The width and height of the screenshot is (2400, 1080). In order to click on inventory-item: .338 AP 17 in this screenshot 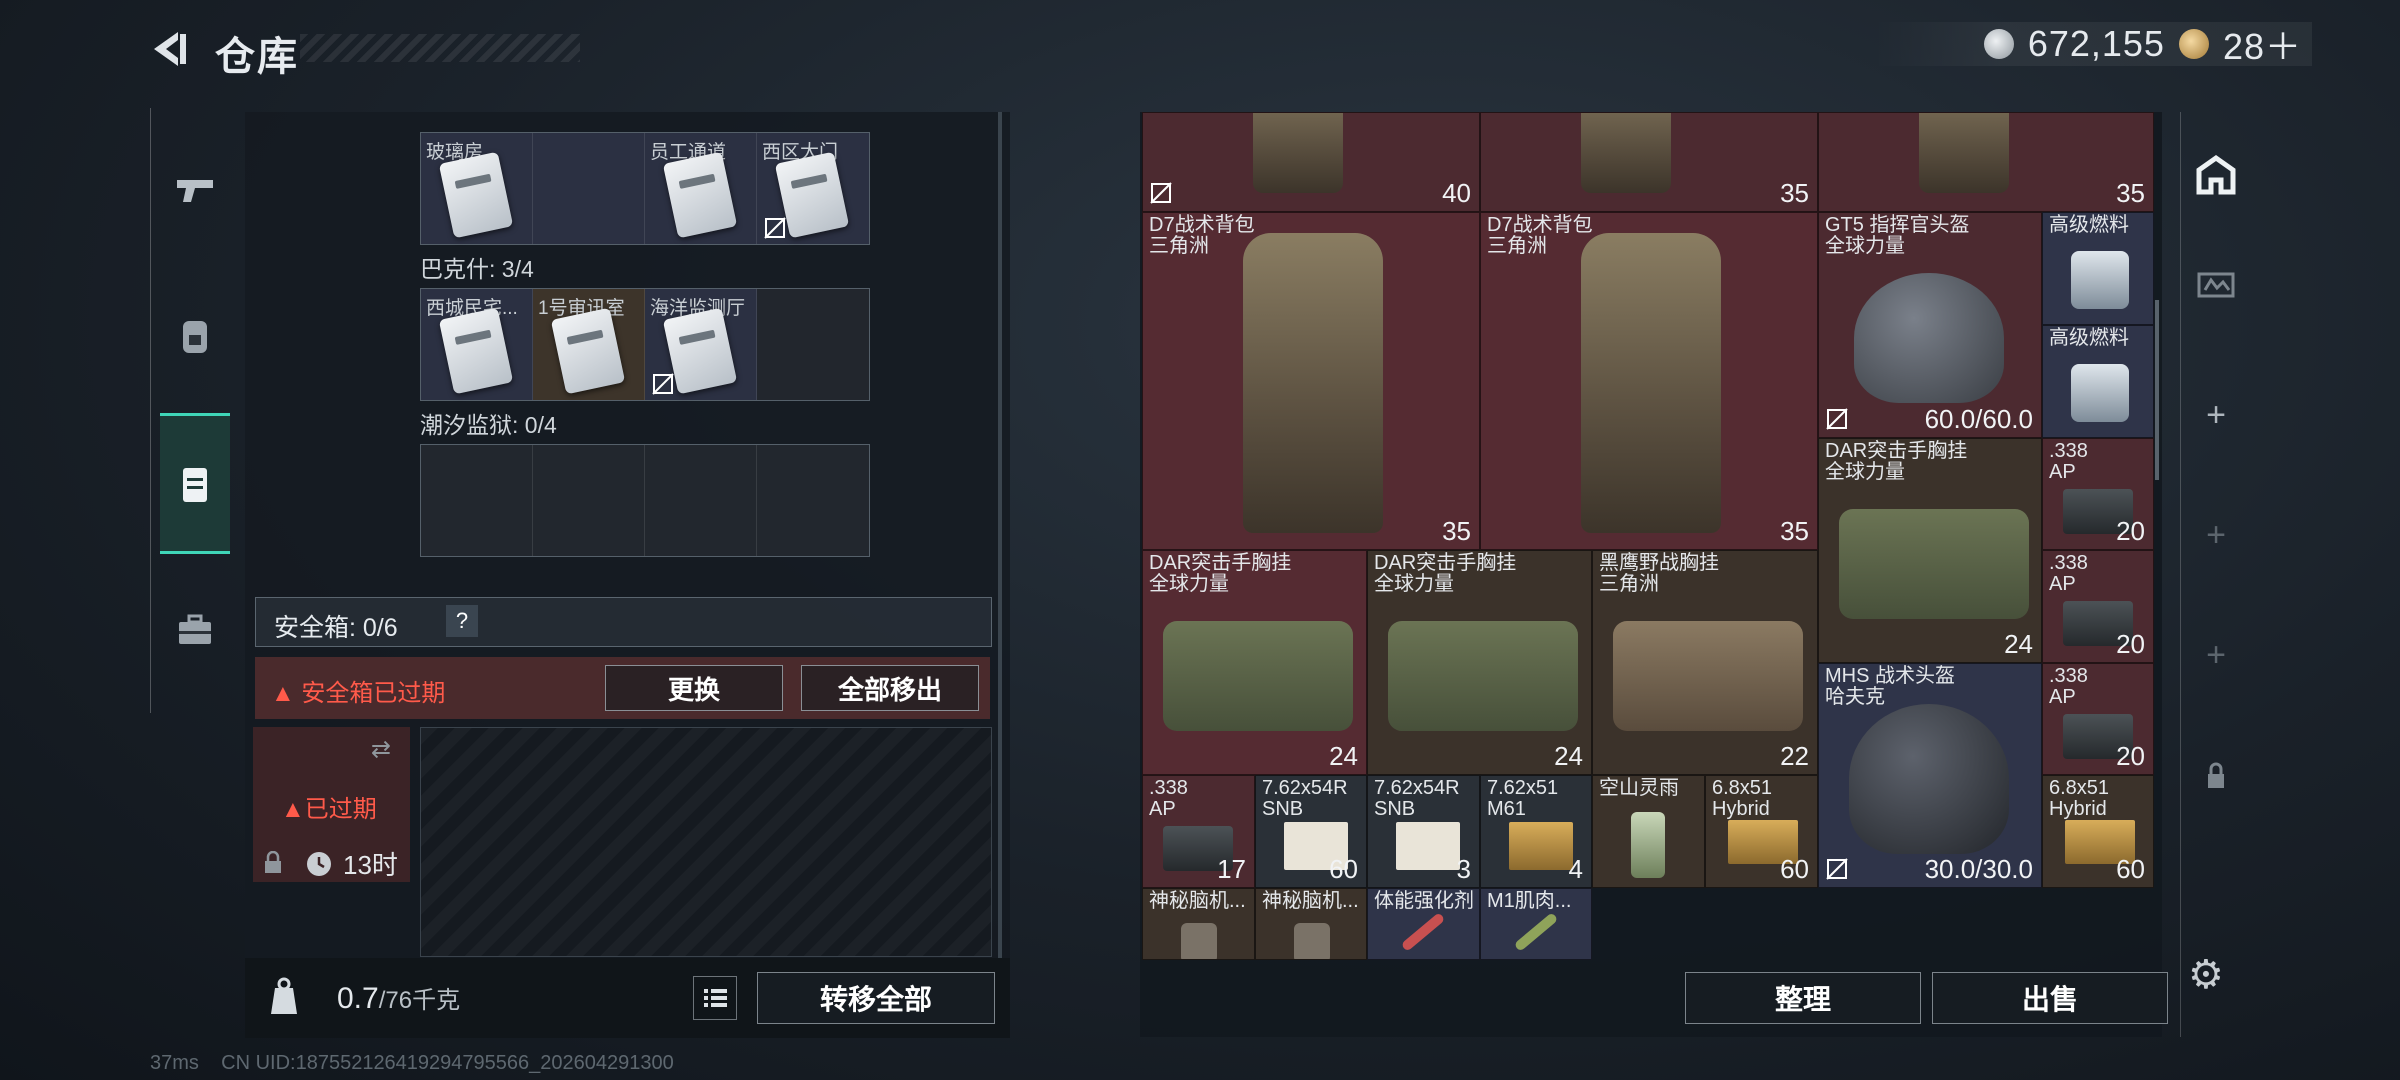, I will do `click(1198, 831)`.